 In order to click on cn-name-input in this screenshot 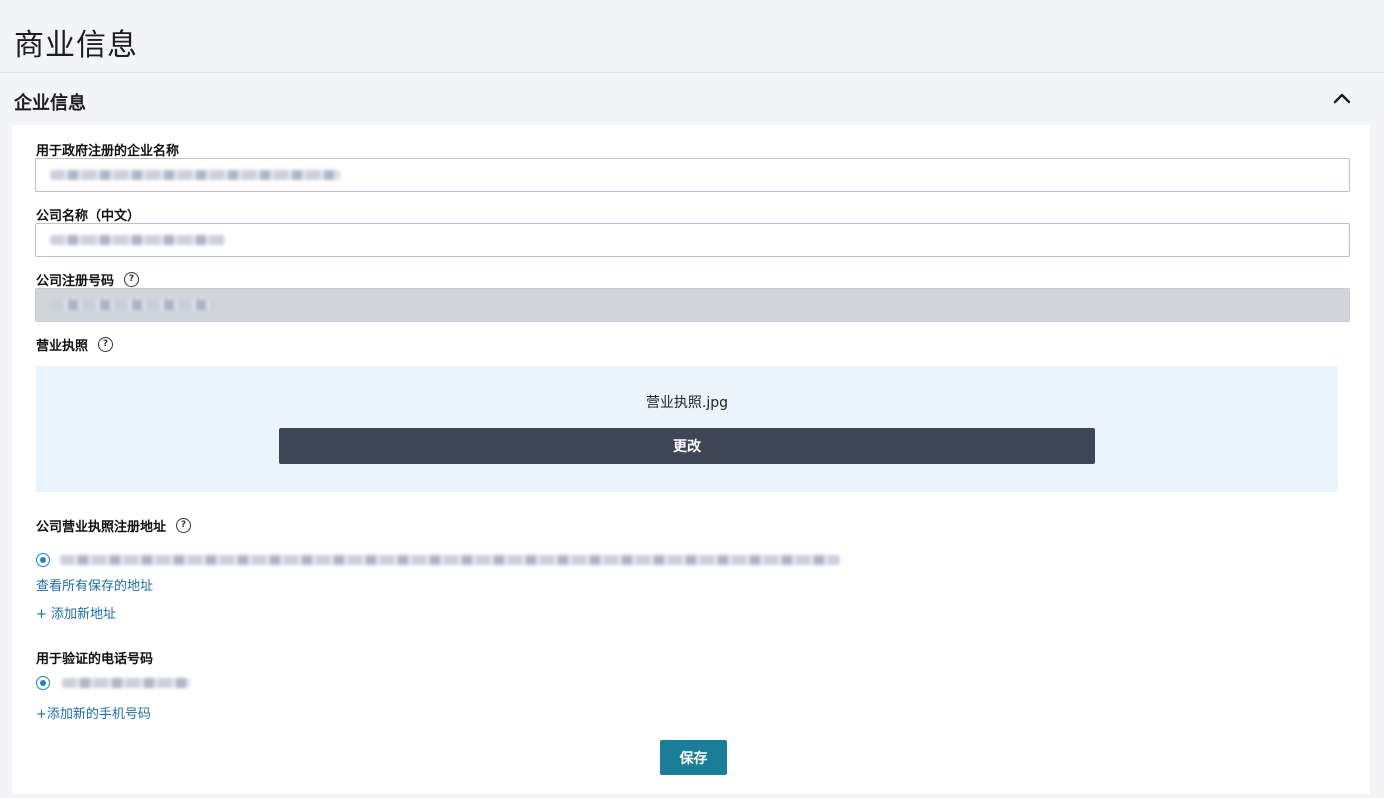, I will do `click(692, 240)`.